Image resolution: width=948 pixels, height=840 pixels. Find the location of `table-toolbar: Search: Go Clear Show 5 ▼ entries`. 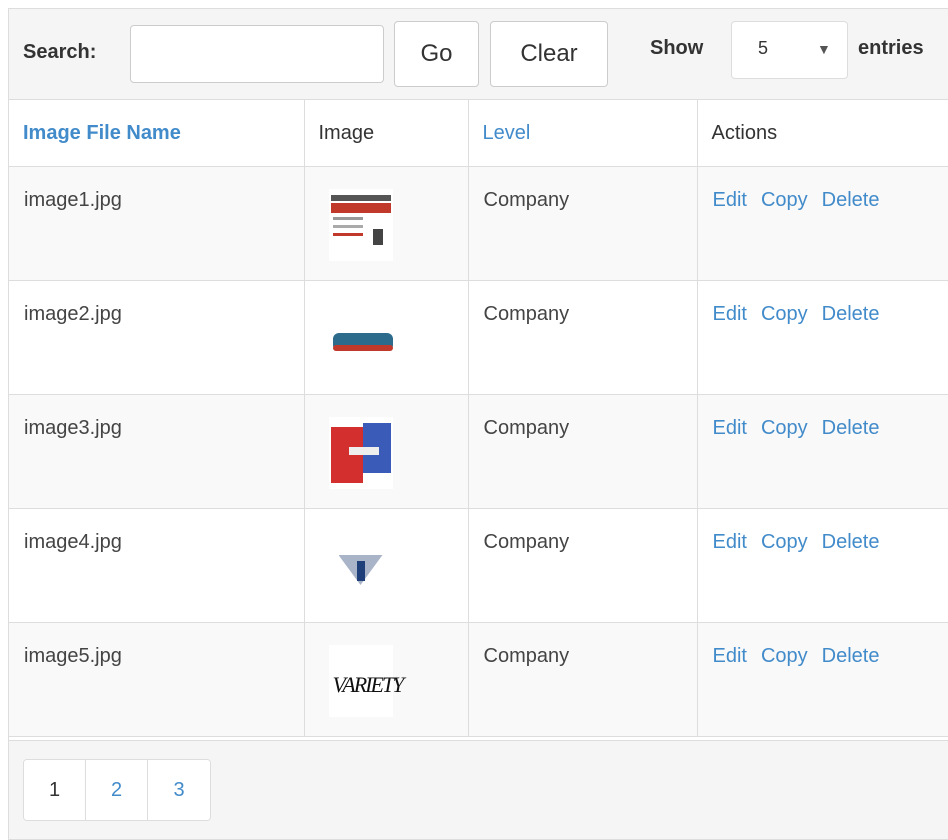

table-toolbar: Search: Go Clear Show 5 ▼ entries is located at coordinates (478, 54).